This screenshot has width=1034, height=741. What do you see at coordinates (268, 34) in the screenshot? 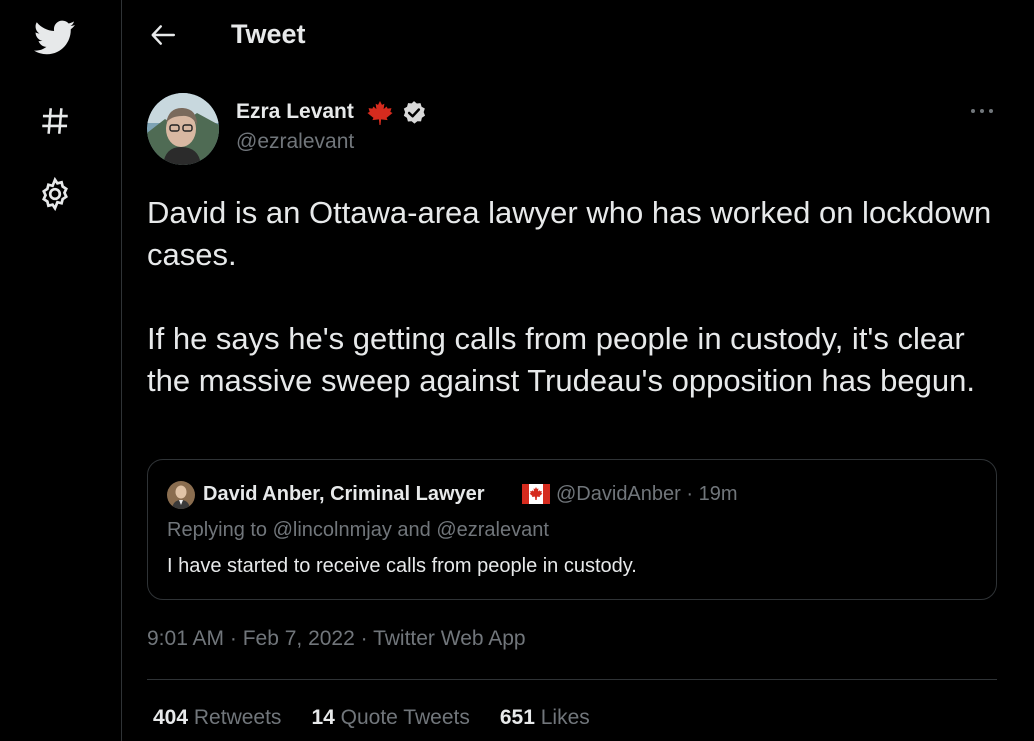
I see `page-title: Tweet` at bounding box center [268, 34].